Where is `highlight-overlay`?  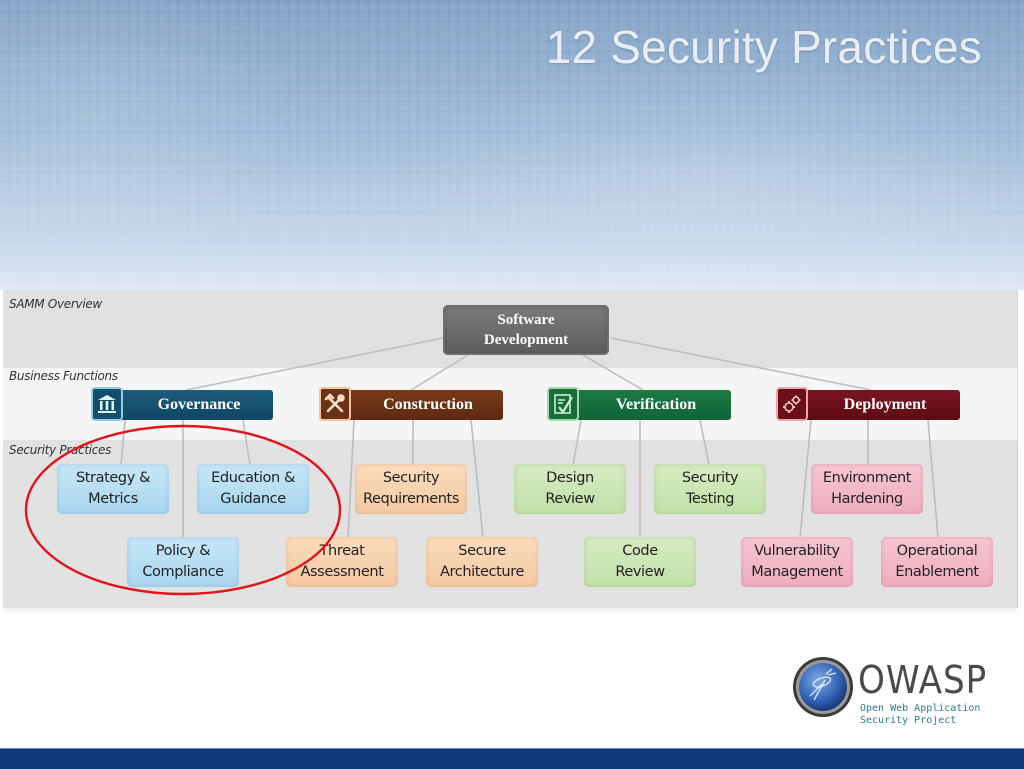
highlight-overlay is located at coordinates (183, 510).